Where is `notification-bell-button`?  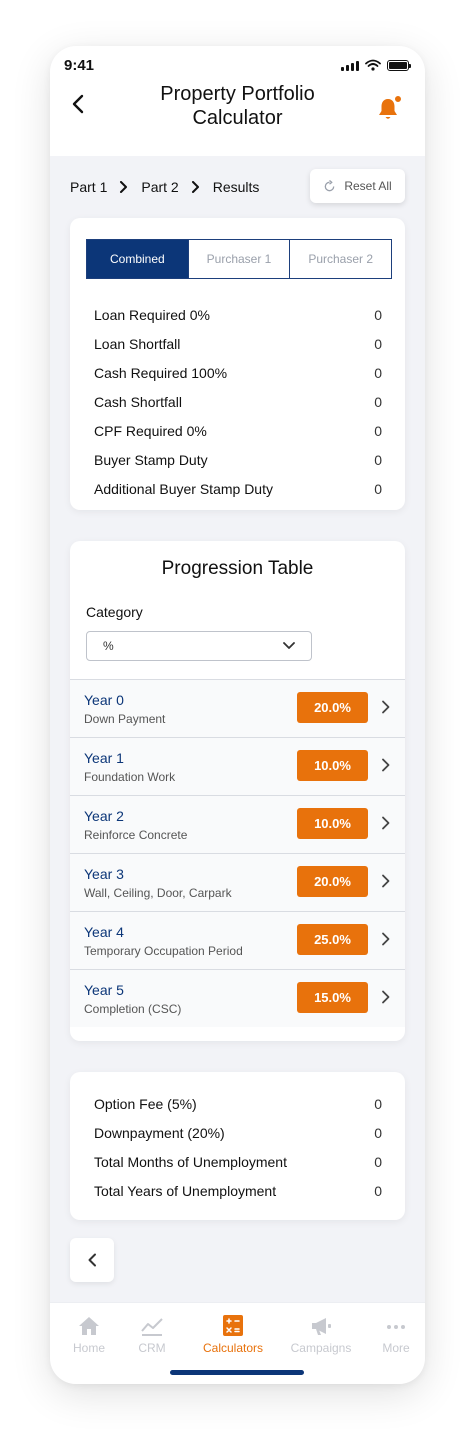
notification-bell-button is located at coordinates (388, 108).